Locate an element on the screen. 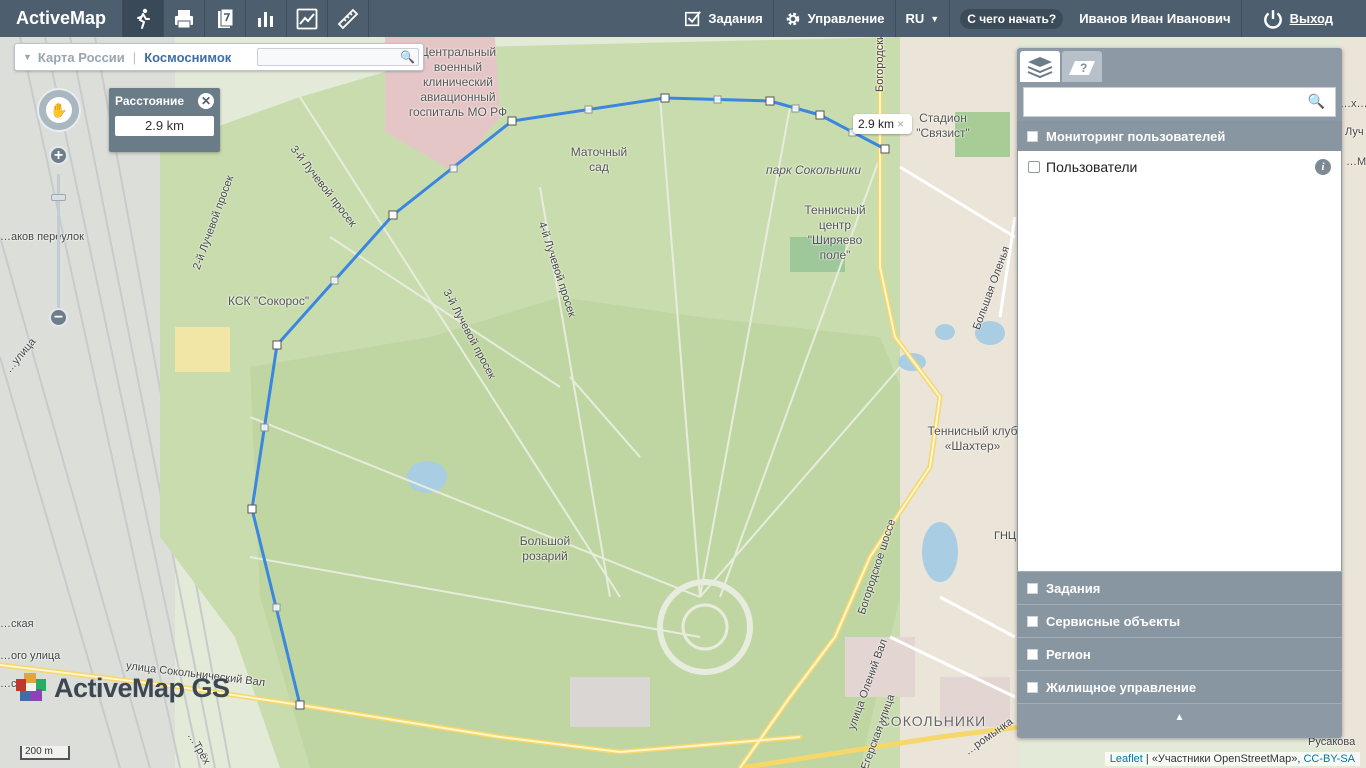 This screenshot has width=1366, height=768. collapse-arrow-icon: ▼ is located at coordinates (26, 57).